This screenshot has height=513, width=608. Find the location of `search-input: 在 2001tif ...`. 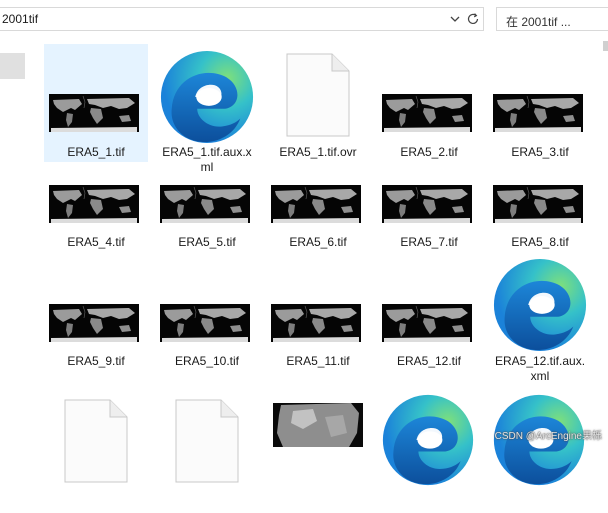

search-input: 在 2001tif ... is located at coordinates (538, 21).